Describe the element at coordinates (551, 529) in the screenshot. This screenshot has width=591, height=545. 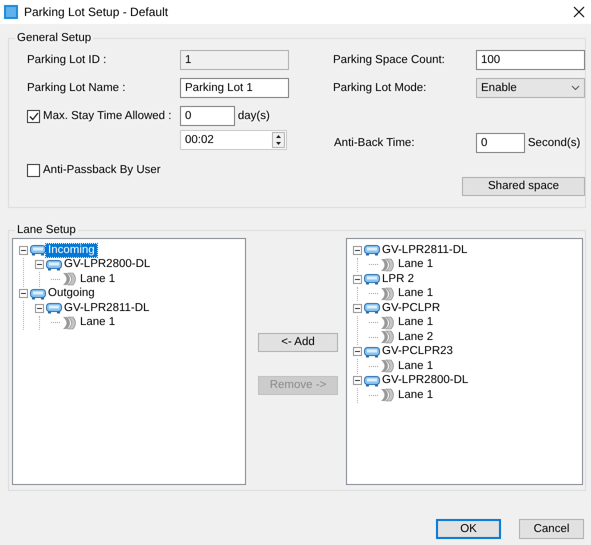
I see `cancel-button: Cancel` at that location.